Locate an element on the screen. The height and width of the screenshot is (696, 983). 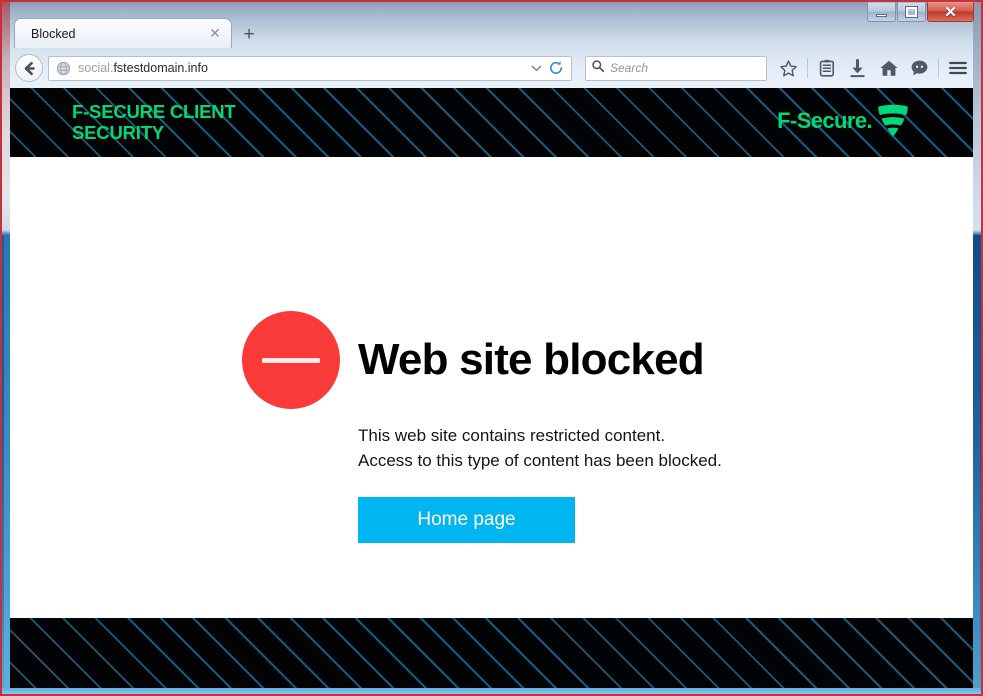
window-border-left-inner is located at coordinates (7, 464).